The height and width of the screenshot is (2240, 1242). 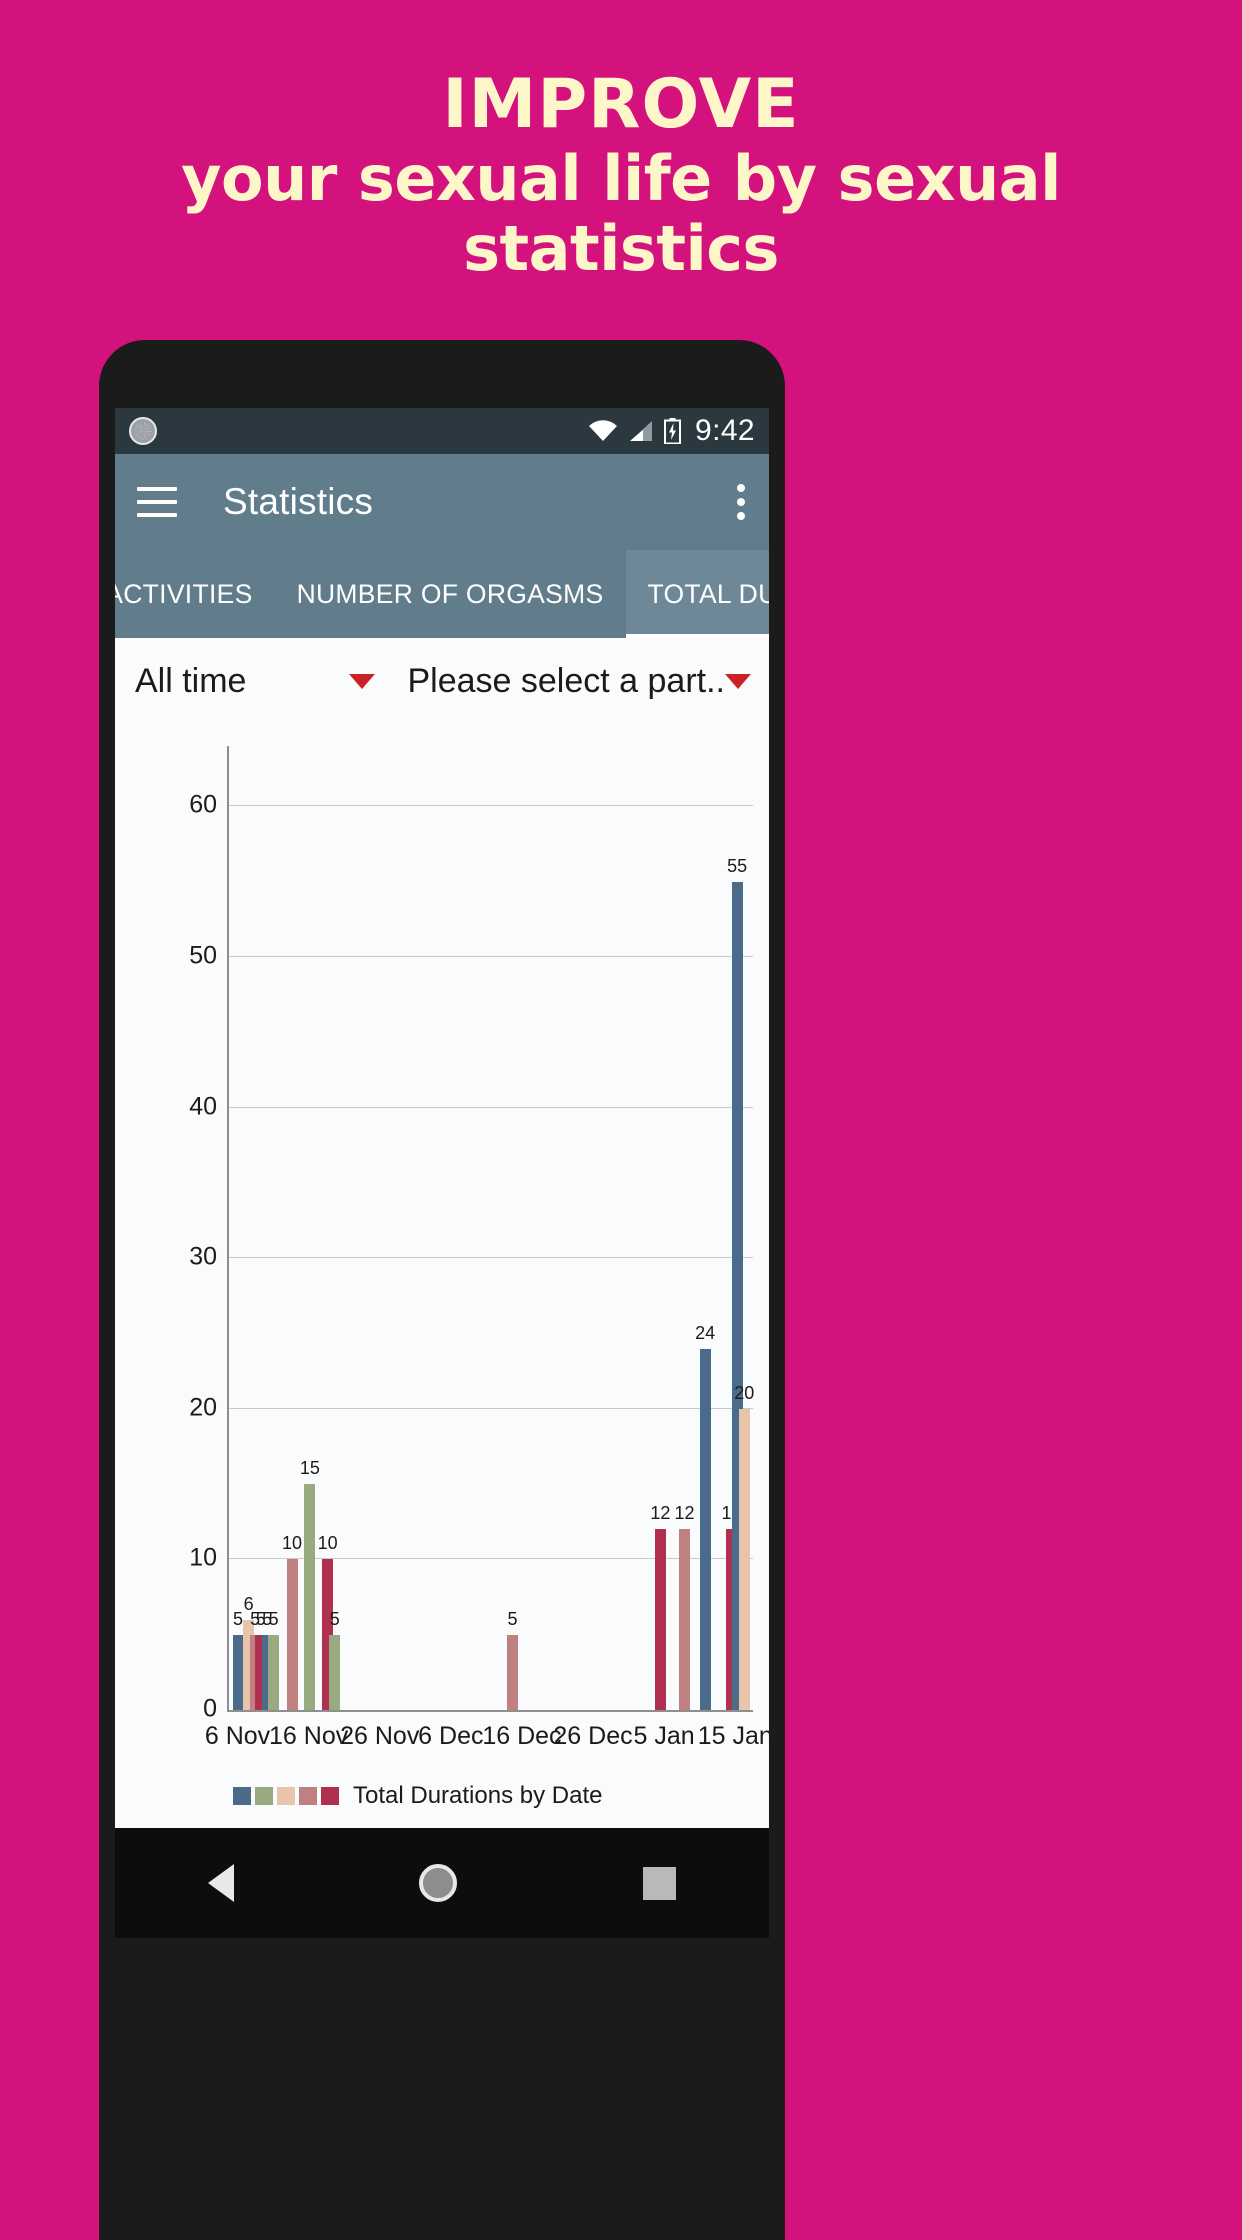 I want to click on legend-color-swatches, so click(x=286, y=1796).